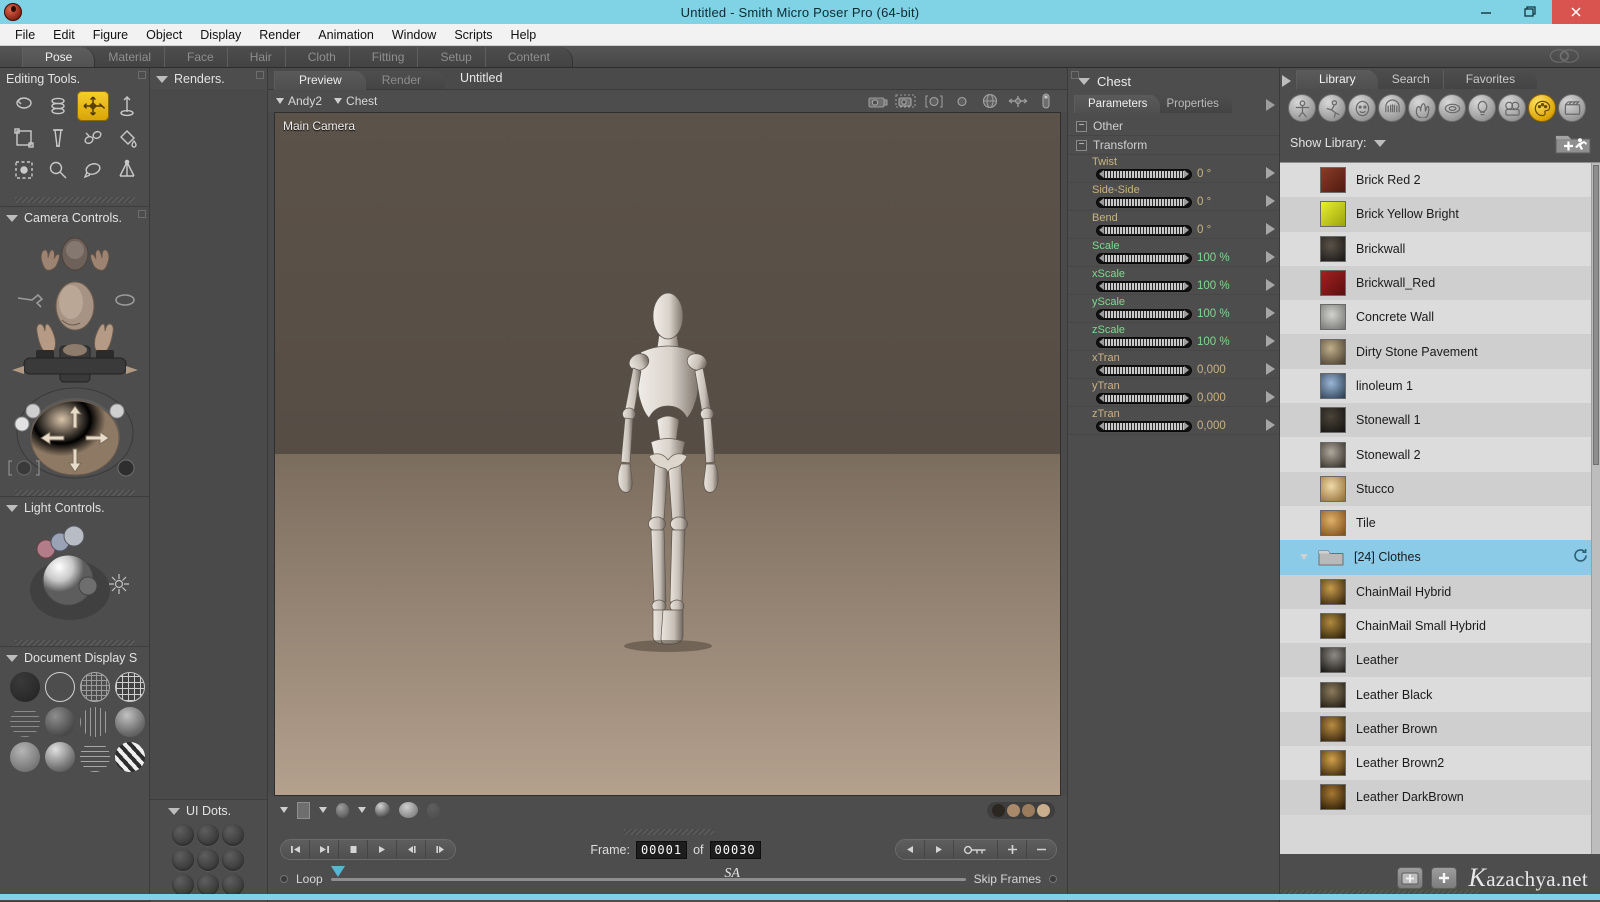 Image resolution: width=1600 pixels, height=902 pixels. What do you see at coordinates (1530, 12) in the screenshot?
I see `restore-button` at bounding box center [1530, 12].